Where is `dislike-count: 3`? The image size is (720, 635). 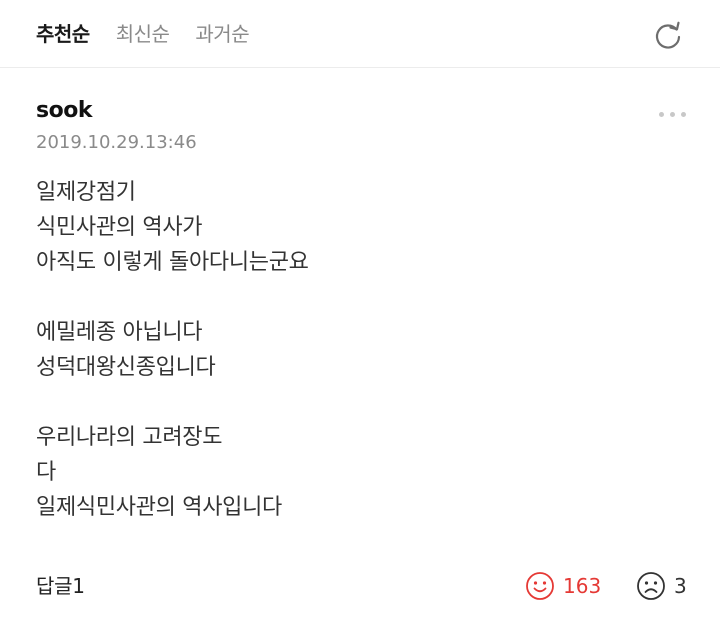
dislike-count: 3 is located at coordinates (680, 586).